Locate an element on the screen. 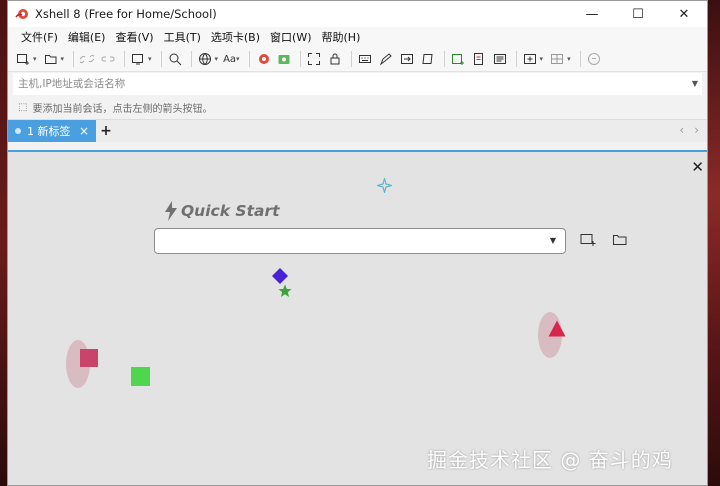 The width and height of the screenshot is (720, 486). close-button: ✕ is located at coordinates (684, 14).